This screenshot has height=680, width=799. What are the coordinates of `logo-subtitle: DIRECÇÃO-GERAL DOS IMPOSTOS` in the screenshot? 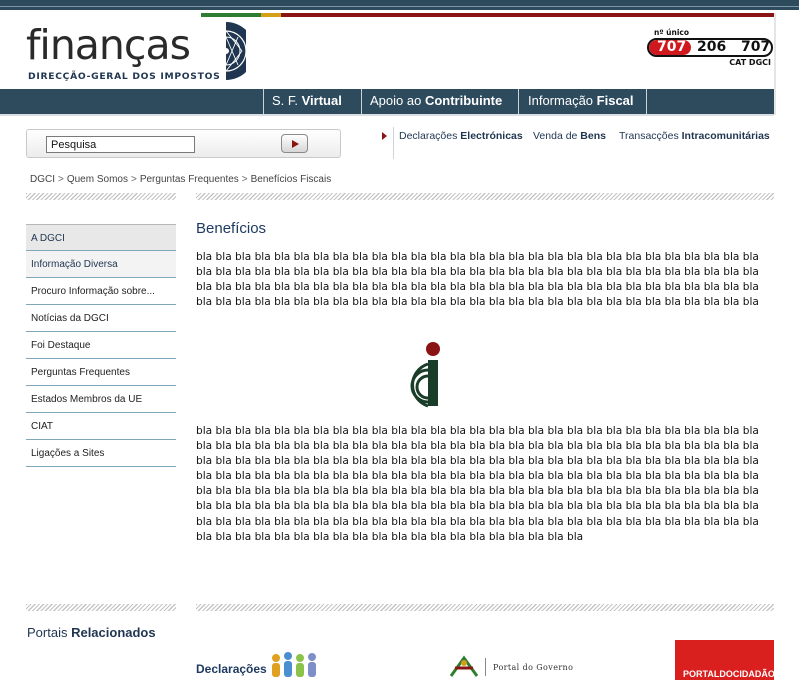 It's located at (124, 76).